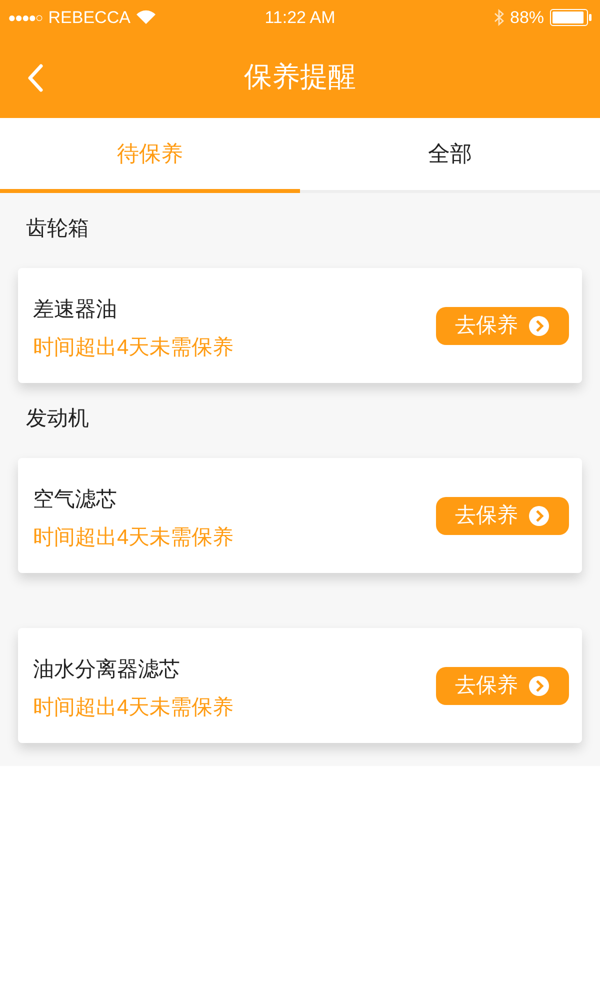 The height and width of the screenshot is (994, 600). What do you see at coordinates (146, 17) in the screenshot?
I see `wifi-icon` at bounding box center [146, 17].